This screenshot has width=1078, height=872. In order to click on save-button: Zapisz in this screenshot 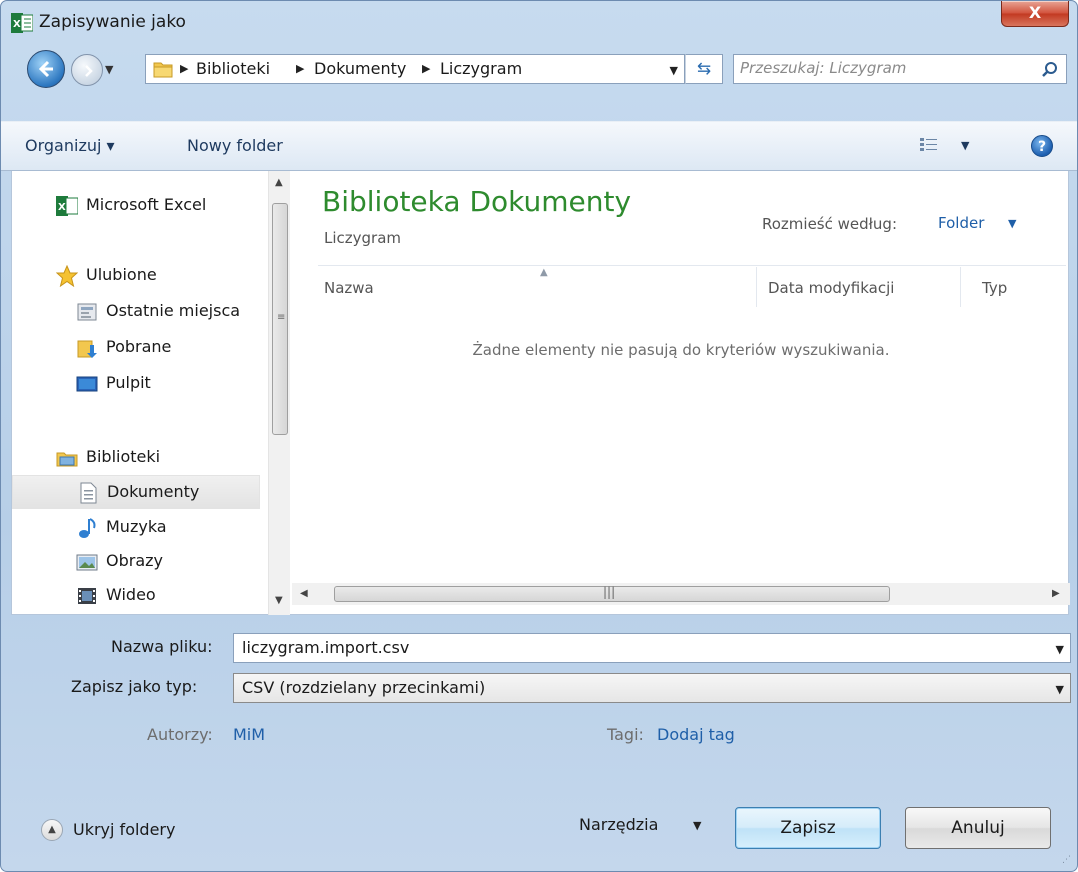, I will do `click(808, 828)`.